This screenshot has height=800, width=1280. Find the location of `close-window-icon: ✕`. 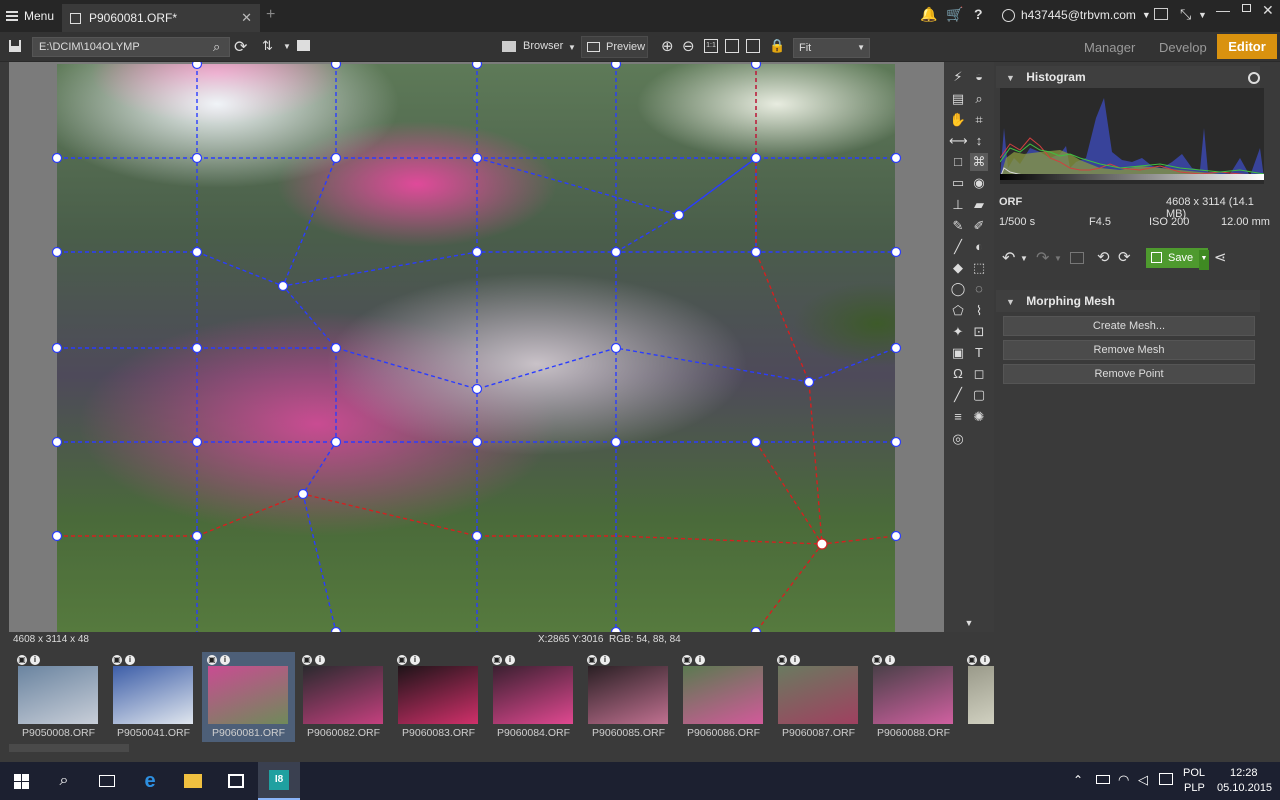

close-window-icon: ✕ is located at coordinates (1268, 10).